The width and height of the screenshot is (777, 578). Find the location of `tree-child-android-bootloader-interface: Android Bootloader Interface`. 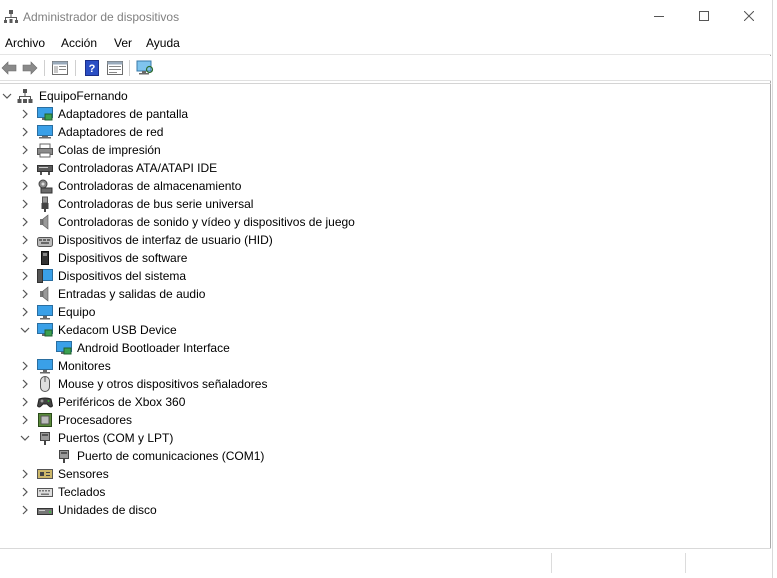

tree-child-android-bootloader-interface: Android Bootloader Interface is located at coordinates (200, 348).